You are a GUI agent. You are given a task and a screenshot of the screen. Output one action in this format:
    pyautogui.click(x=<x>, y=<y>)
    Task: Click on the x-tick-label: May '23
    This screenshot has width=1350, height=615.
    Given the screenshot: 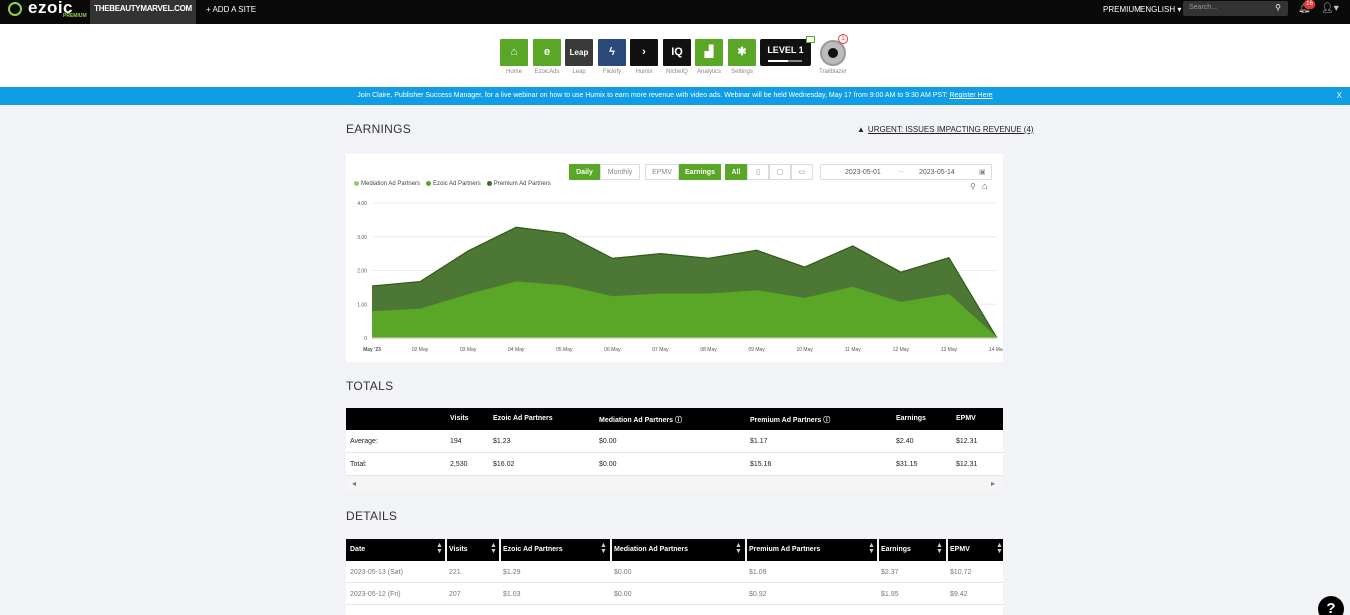 What is the action you would take?
    pyautogui.click(x=372, y=350)
    